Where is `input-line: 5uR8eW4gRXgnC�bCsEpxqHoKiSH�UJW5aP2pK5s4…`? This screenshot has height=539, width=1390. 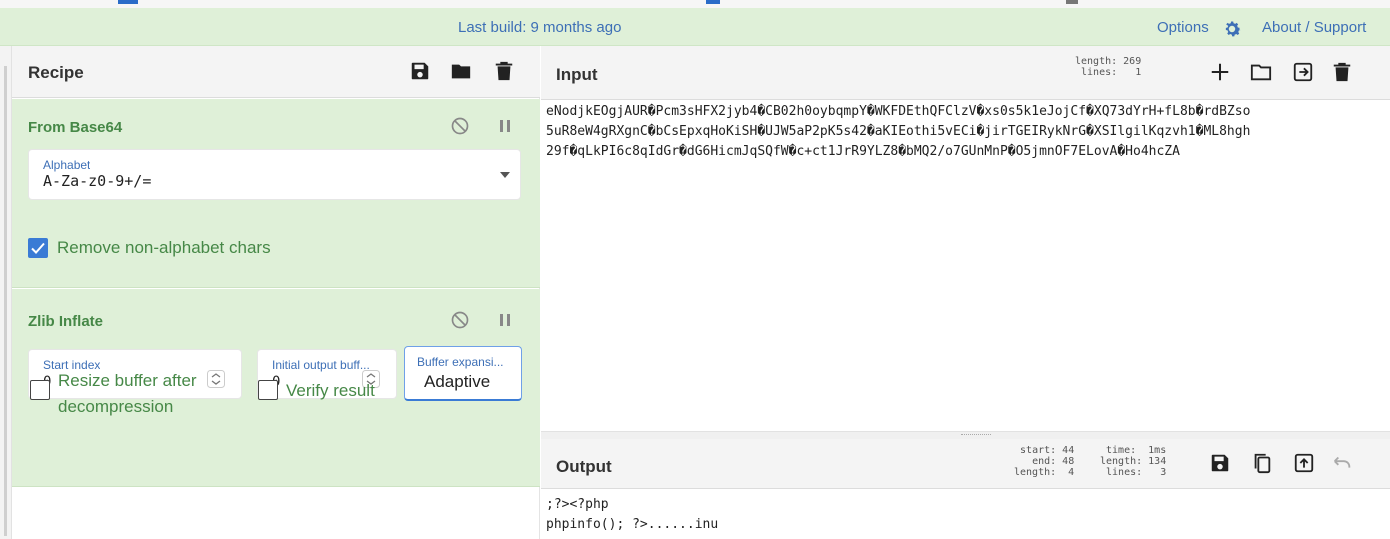 input-line: 5uR8eW4gRXgnC�bCsEpxqHoKiSH�UJW5aP2pK5s4… is located at coordinates (898, 131).